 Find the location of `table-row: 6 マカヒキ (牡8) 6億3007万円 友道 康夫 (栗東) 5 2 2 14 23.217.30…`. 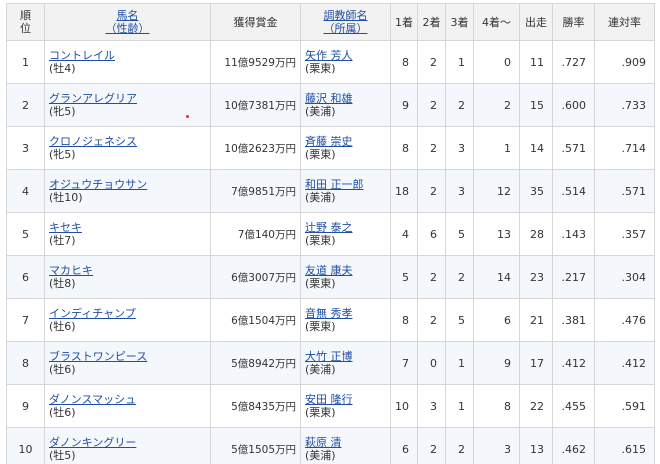

table-row: 6 マカヒキ (牡8) 6億3007万円 友道 康夫 (栗東) 5 2 2 14 23.217.30… is located at coordinates (330, 277).